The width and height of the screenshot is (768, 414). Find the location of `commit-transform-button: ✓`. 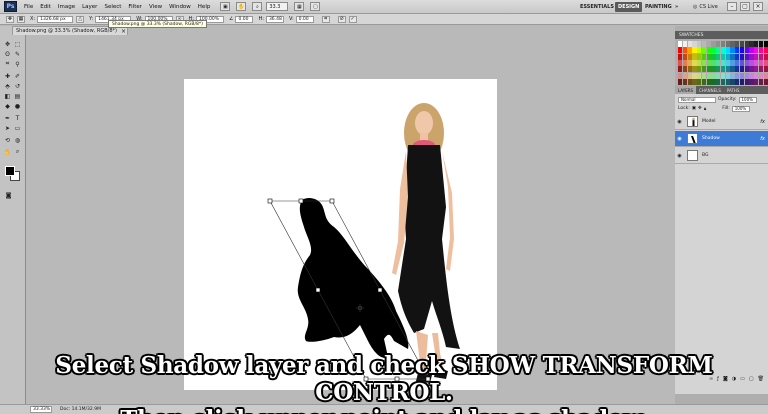

commit-transform-button: ✓ is located at coordinates (352, 19).